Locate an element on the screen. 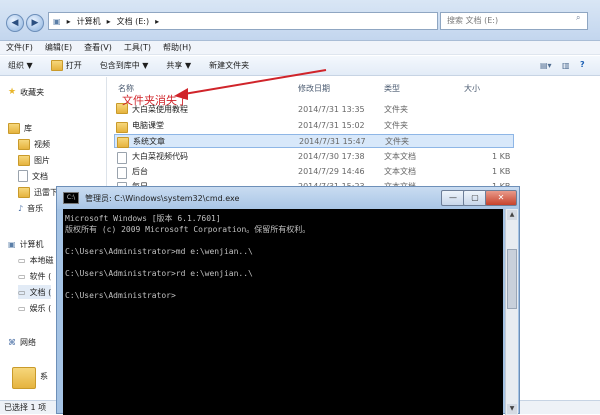 The width and height of the screenshot is (600, 415). details-item-name: 系 is located at coordinates (44, 376).